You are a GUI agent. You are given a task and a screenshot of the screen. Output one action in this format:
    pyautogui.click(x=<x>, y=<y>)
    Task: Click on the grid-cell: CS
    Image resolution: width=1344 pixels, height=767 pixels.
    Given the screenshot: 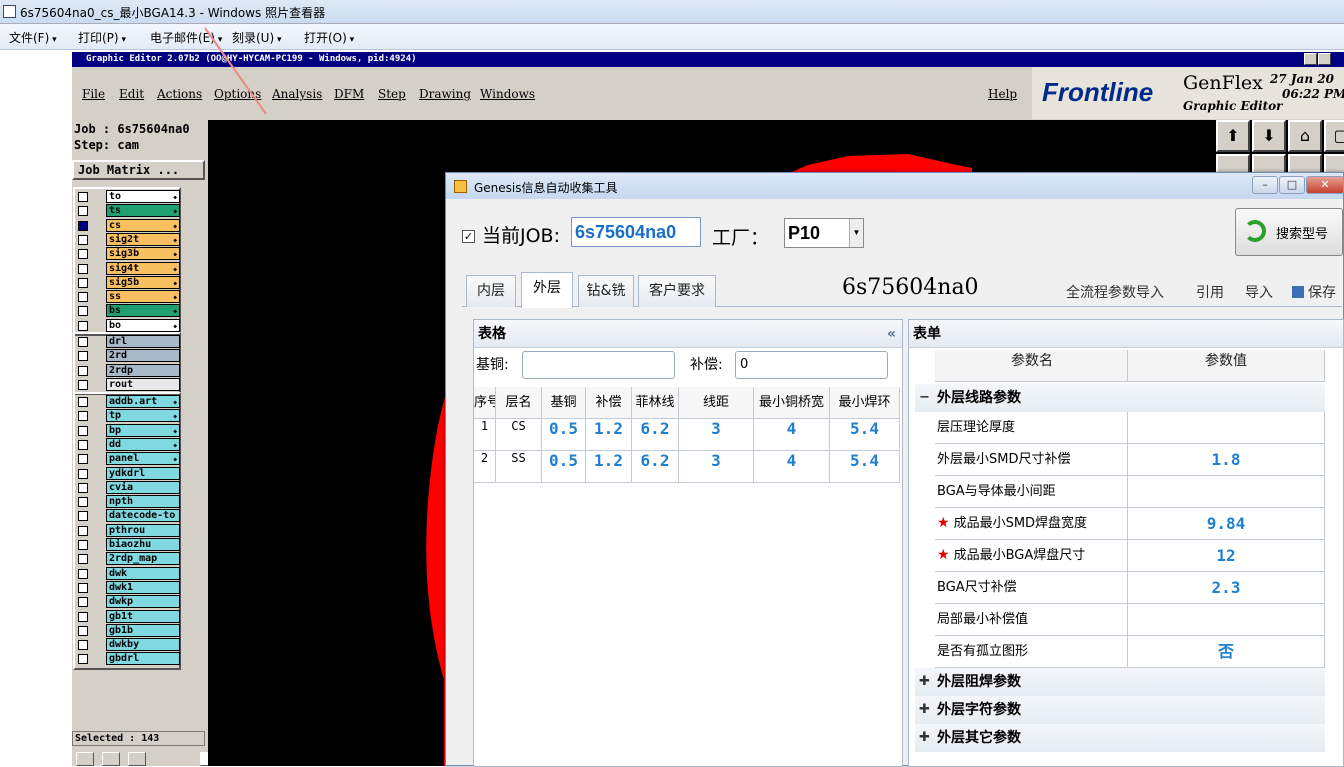 What is the action you would take?
    pyautogui.click(x=519, y=435)
    